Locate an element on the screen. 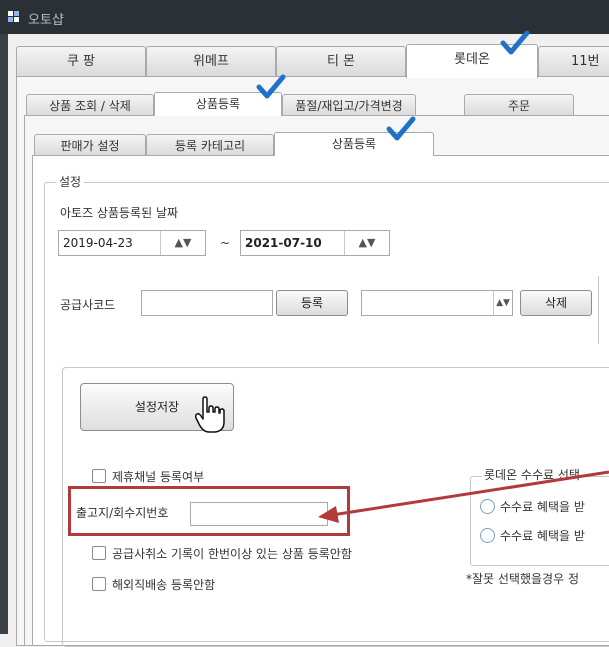  date-to-picker: 2021-07-10 ▲▼ is located at coordinates (315, 243).